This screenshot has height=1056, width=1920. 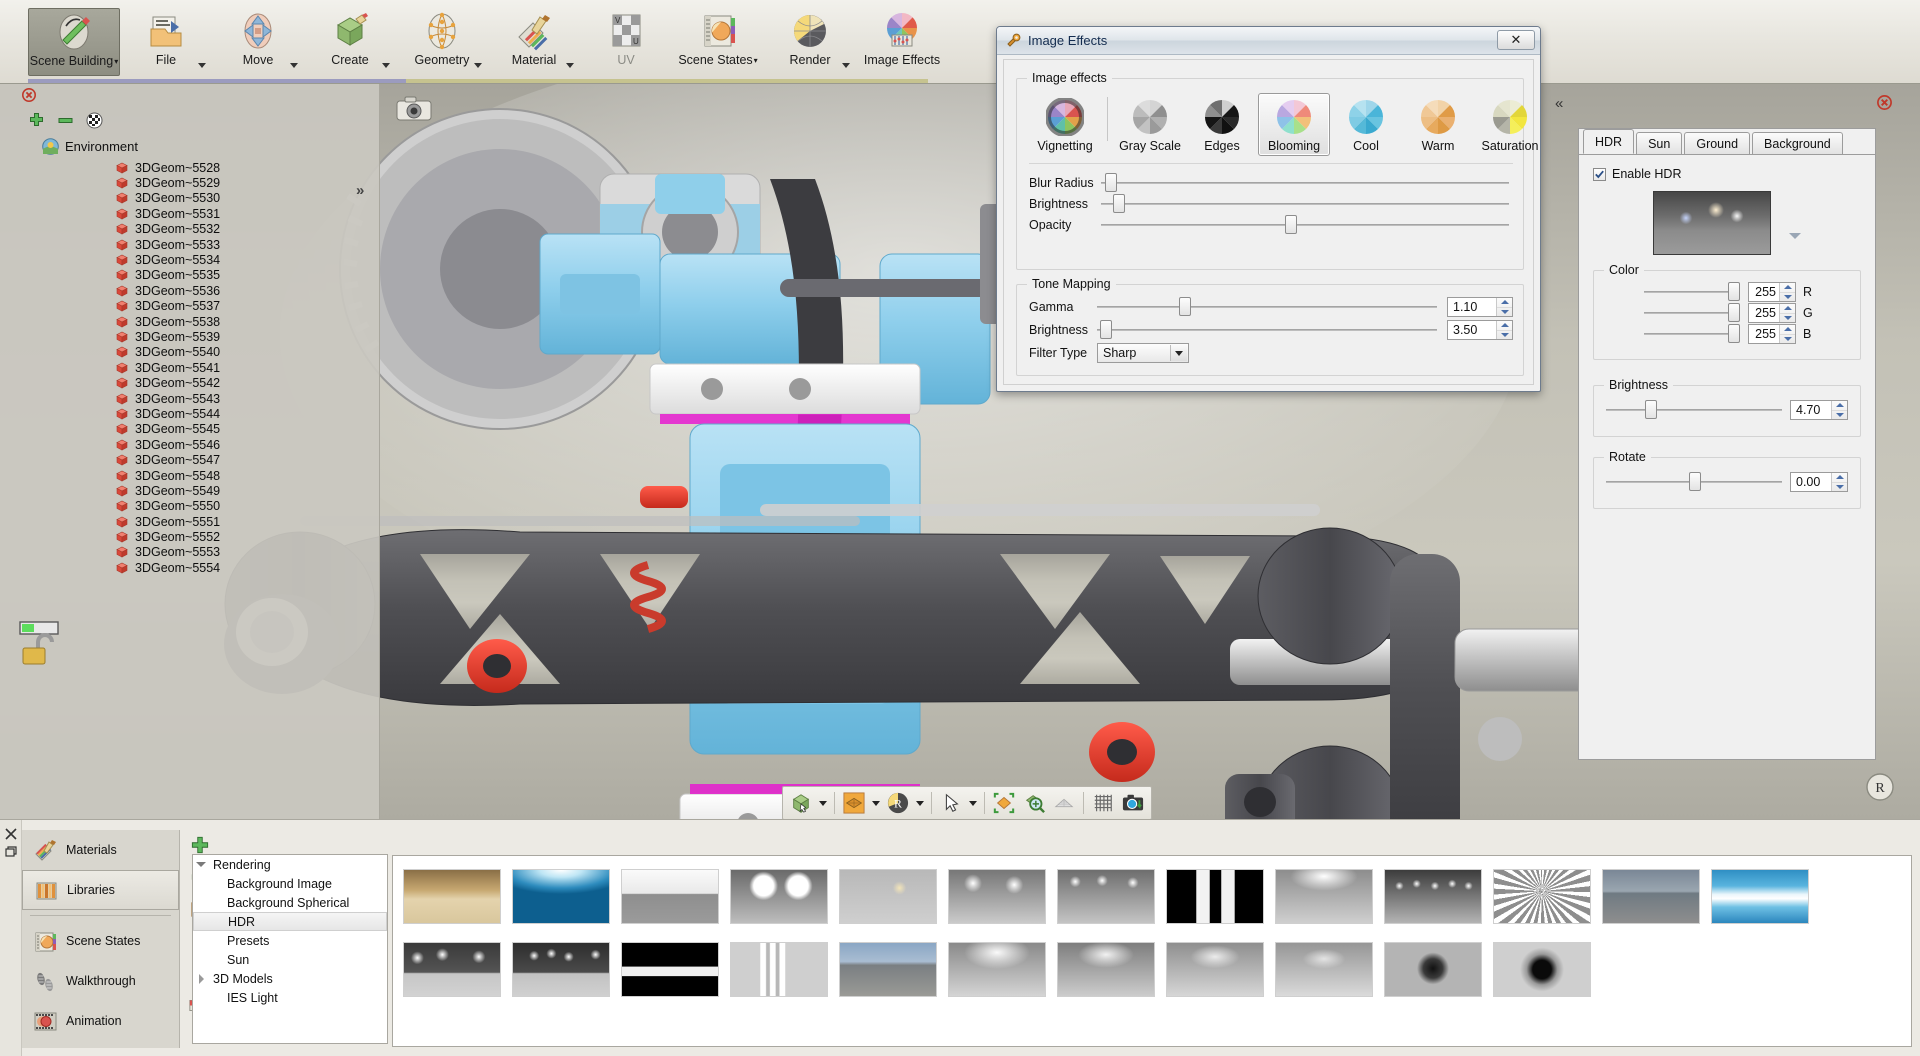 I want to click on filter-type-select: Sharp, so click(x=1143, y=353).